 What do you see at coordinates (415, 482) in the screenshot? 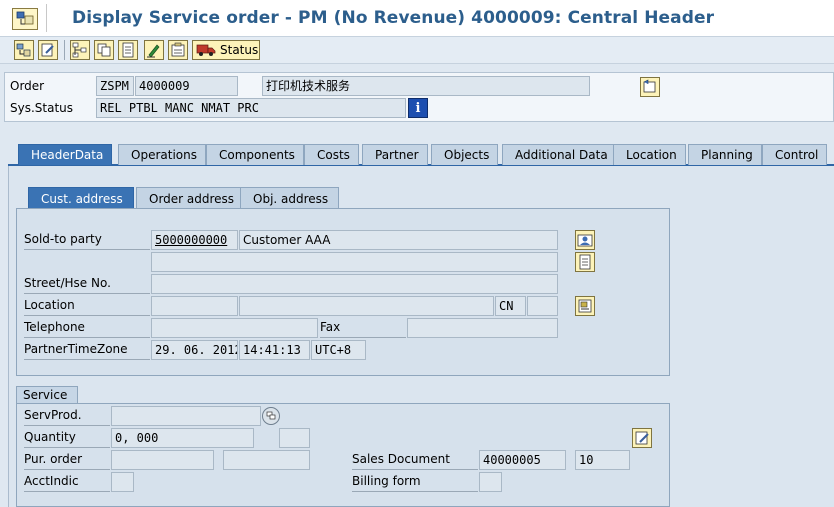
I see `billing-form-label: Billing form` at bounding box center [415, 482].